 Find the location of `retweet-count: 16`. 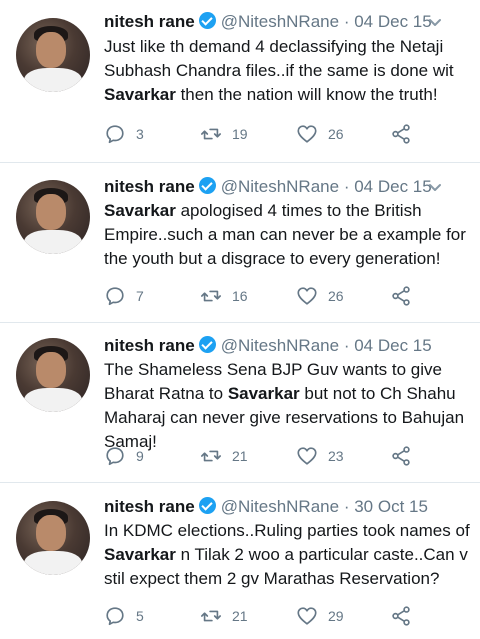

retweet-count: 16 is located at coordinates (240, 296).